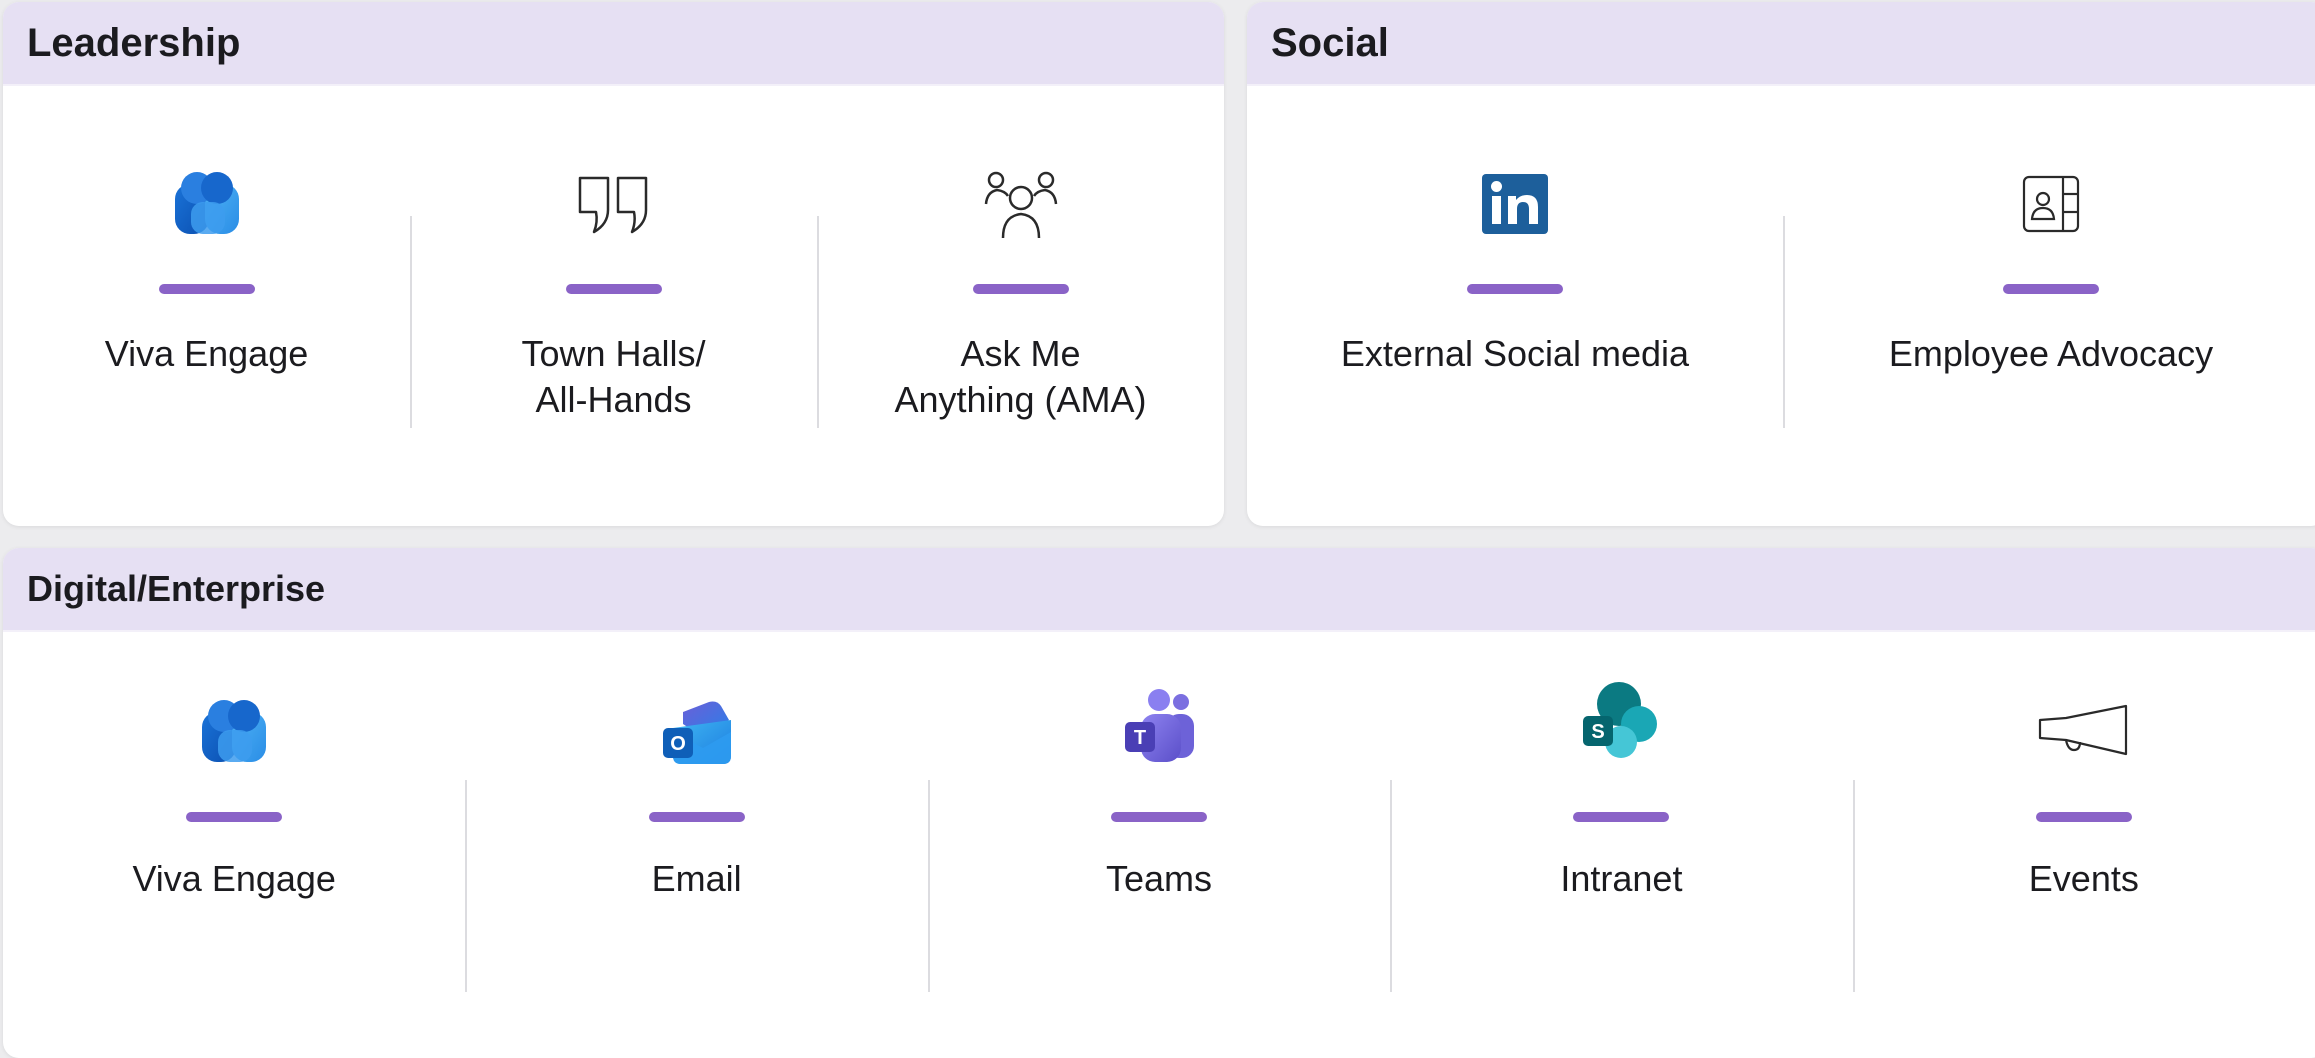  Describe the element at coordinates (1781, 44) in the screenshot. I see `social-header: Social` at that location.